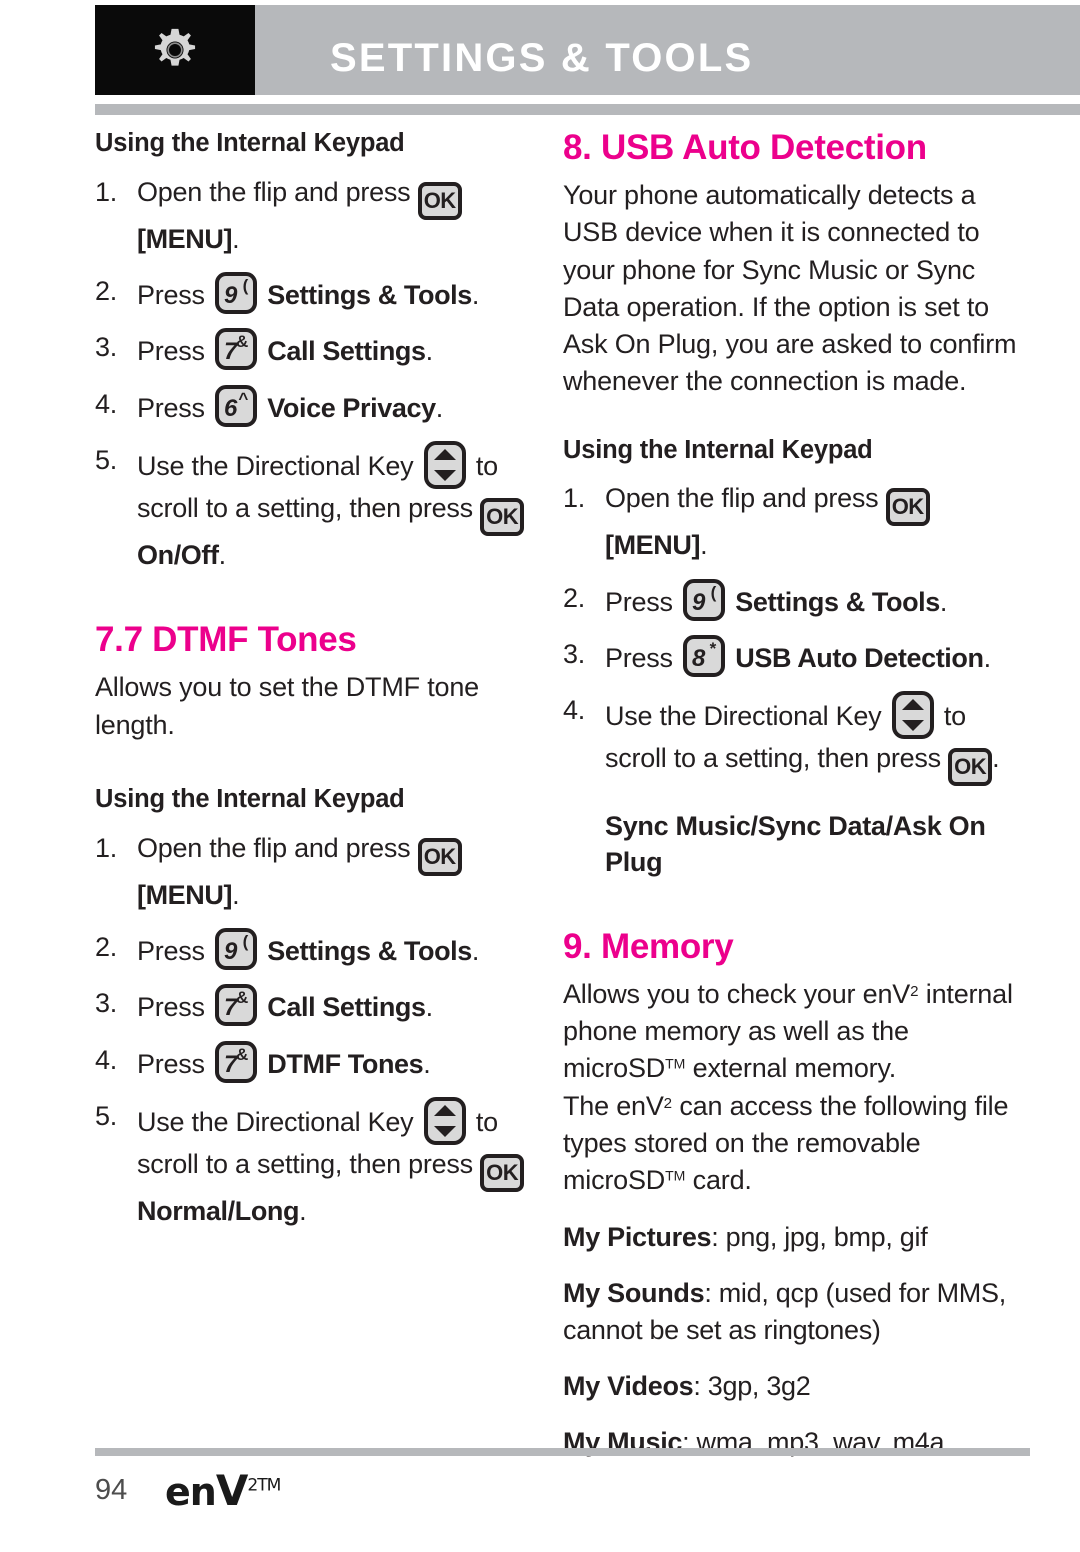 The width and height of the screenshot is (1080, 1552). I want to click on key-superscript: ^, so click(243, 398).